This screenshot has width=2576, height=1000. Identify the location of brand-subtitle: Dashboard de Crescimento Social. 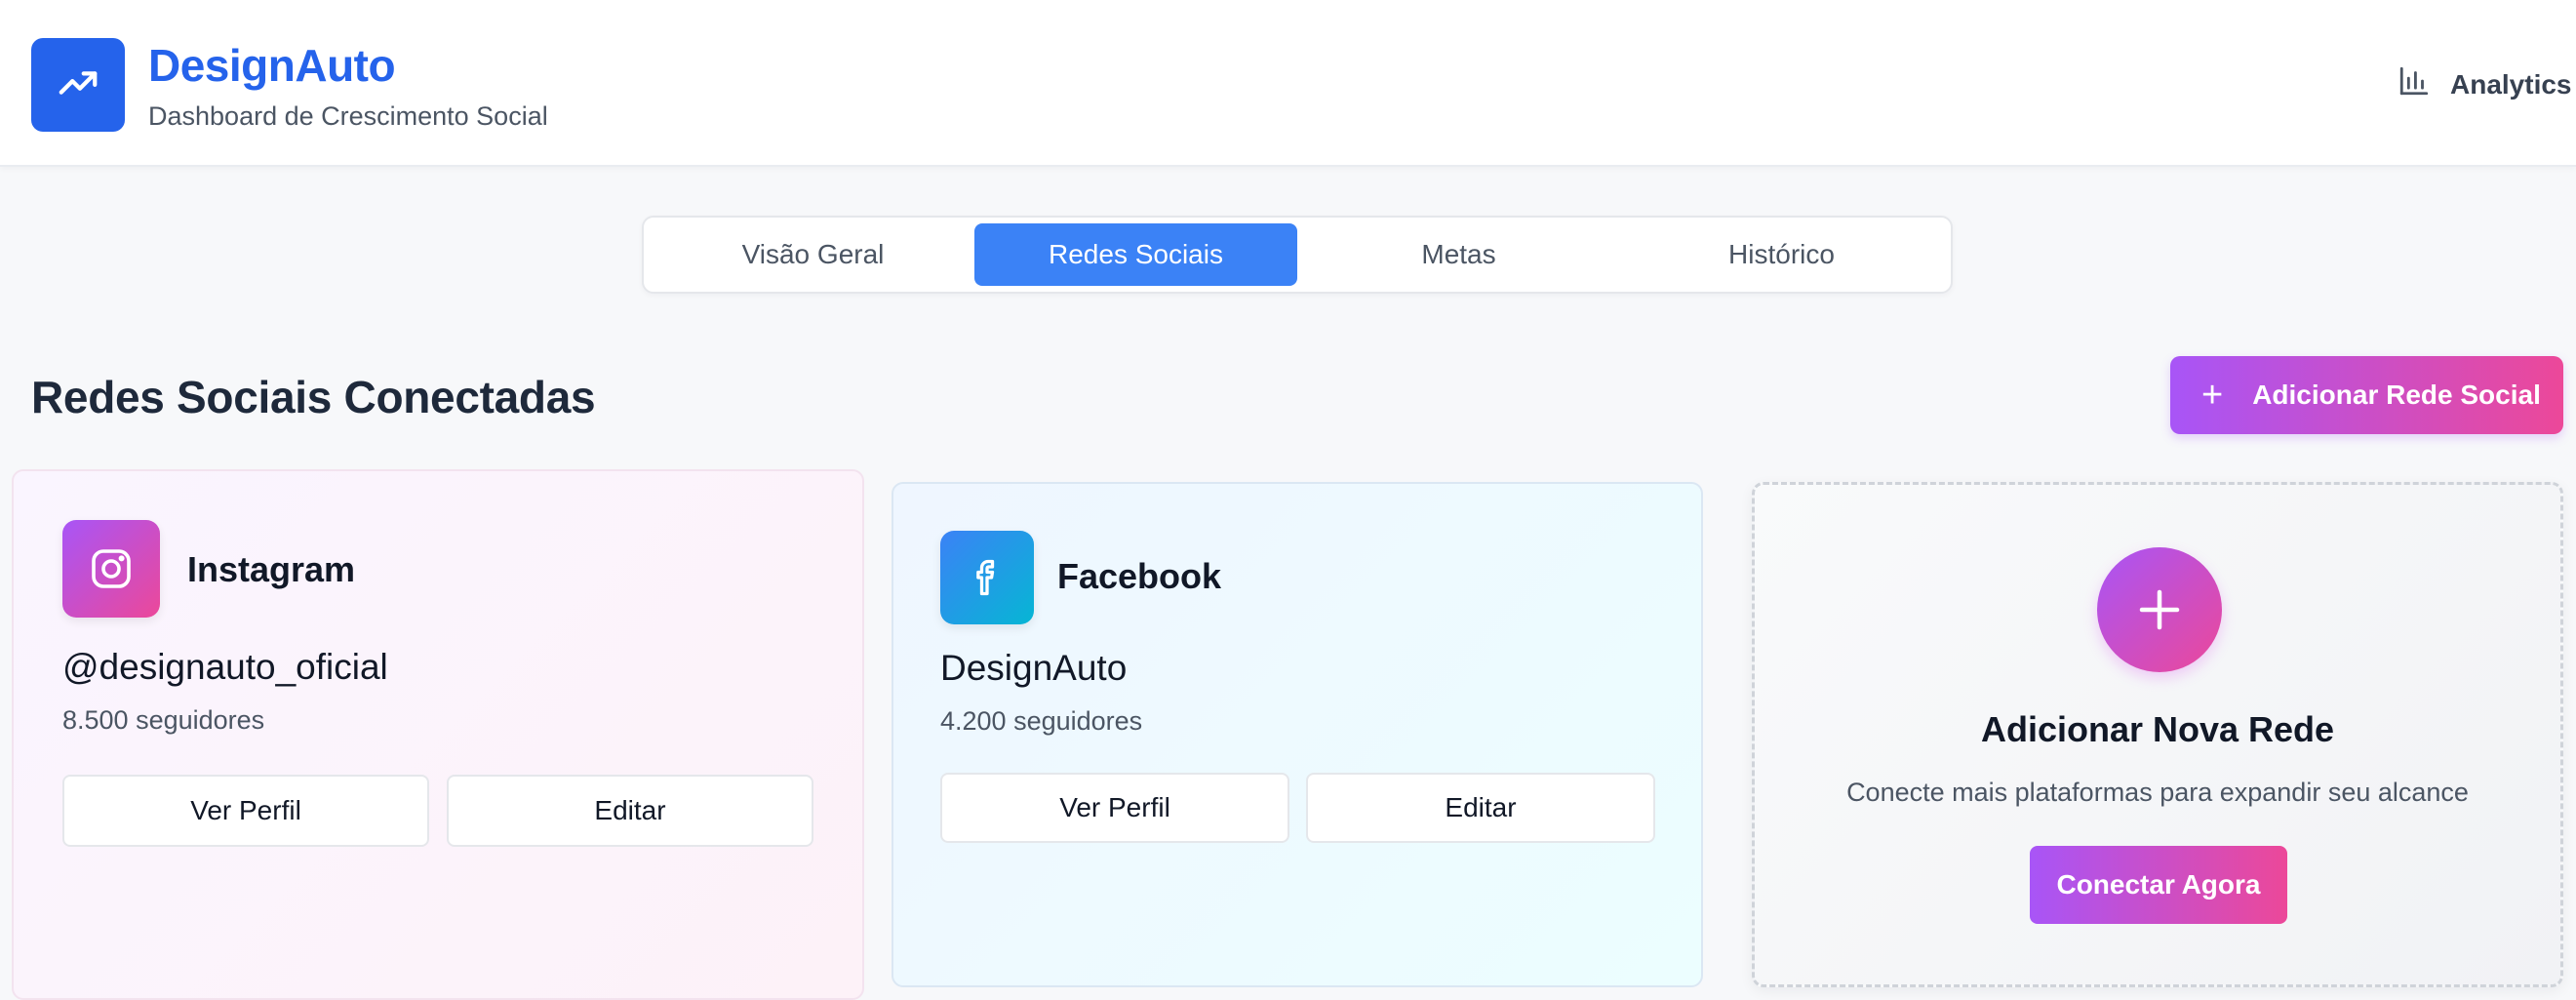
(348, 116).